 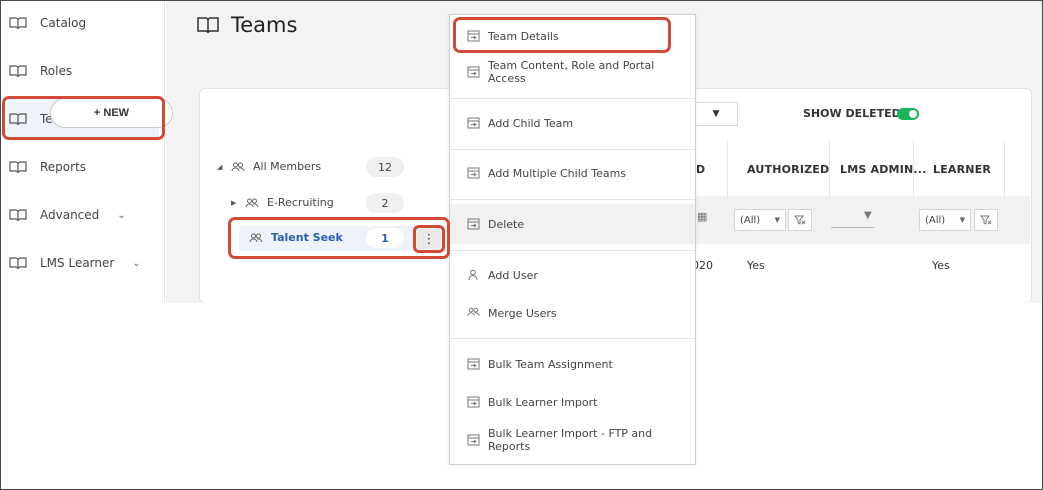 I want to click on column-header-authorized: AUTHORIZED, so click(x=788, y=169).